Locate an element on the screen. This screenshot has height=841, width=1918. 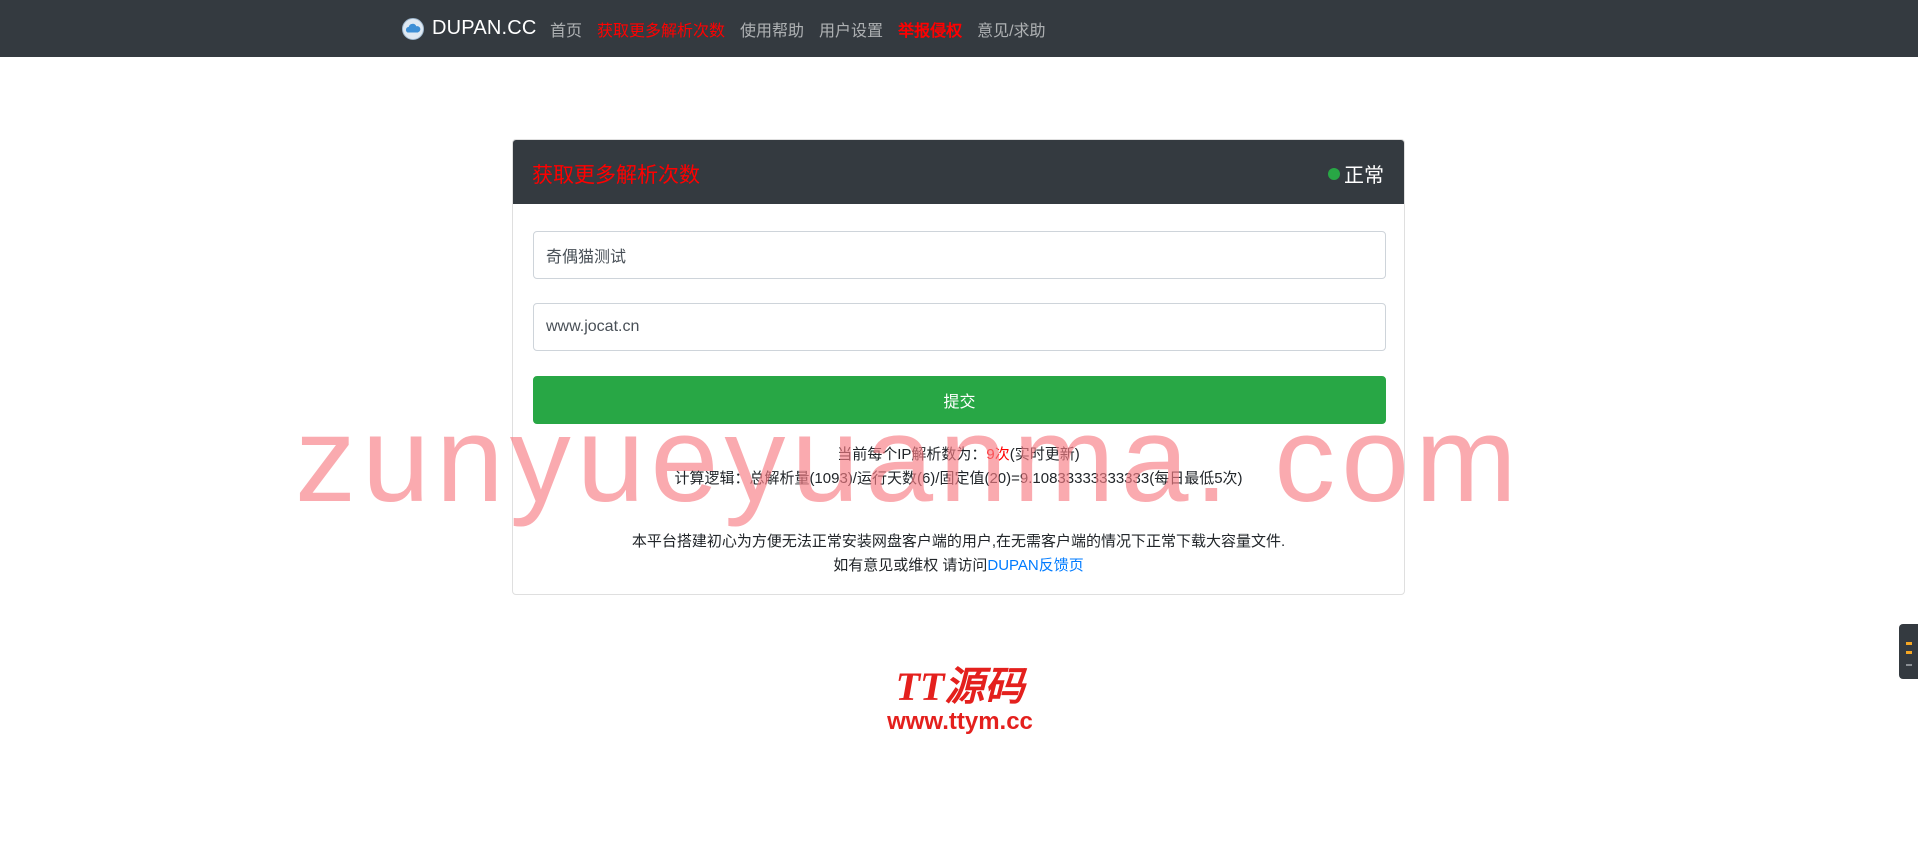
ip-quota-line: 当前每个IP解析数为：9次(实时更新) is located at coordinates (958, 453).